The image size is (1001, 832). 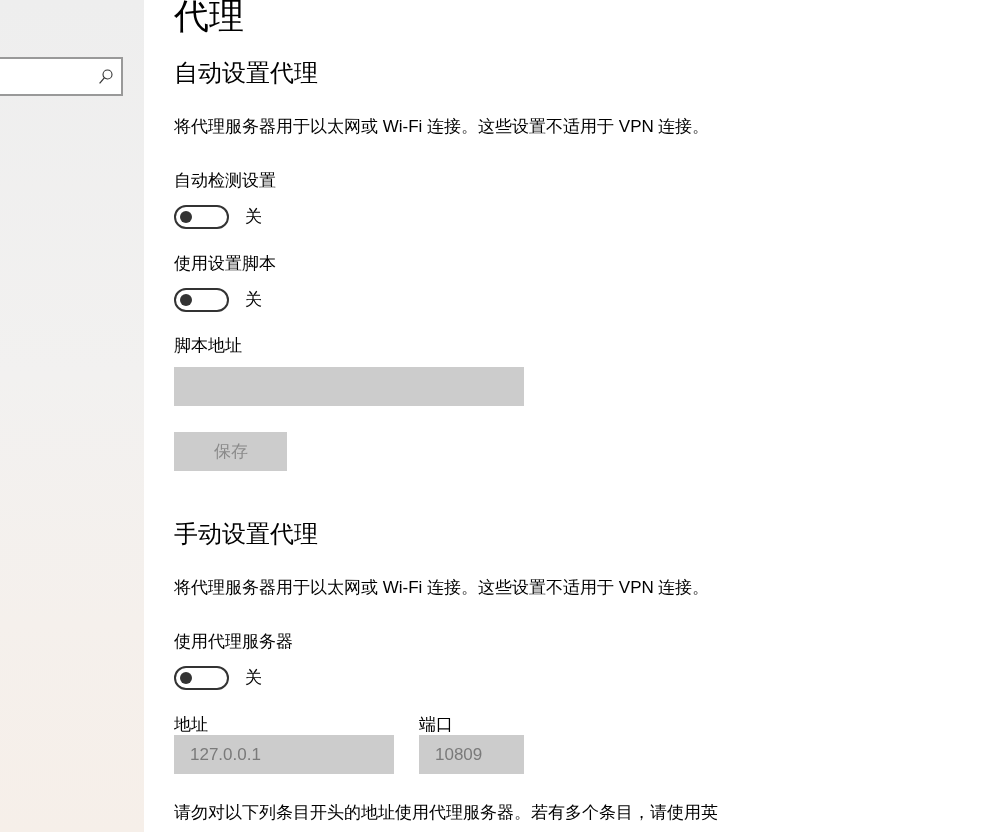 I want to click on section-heading: 自动设置代理, so click(x=246, y=73).